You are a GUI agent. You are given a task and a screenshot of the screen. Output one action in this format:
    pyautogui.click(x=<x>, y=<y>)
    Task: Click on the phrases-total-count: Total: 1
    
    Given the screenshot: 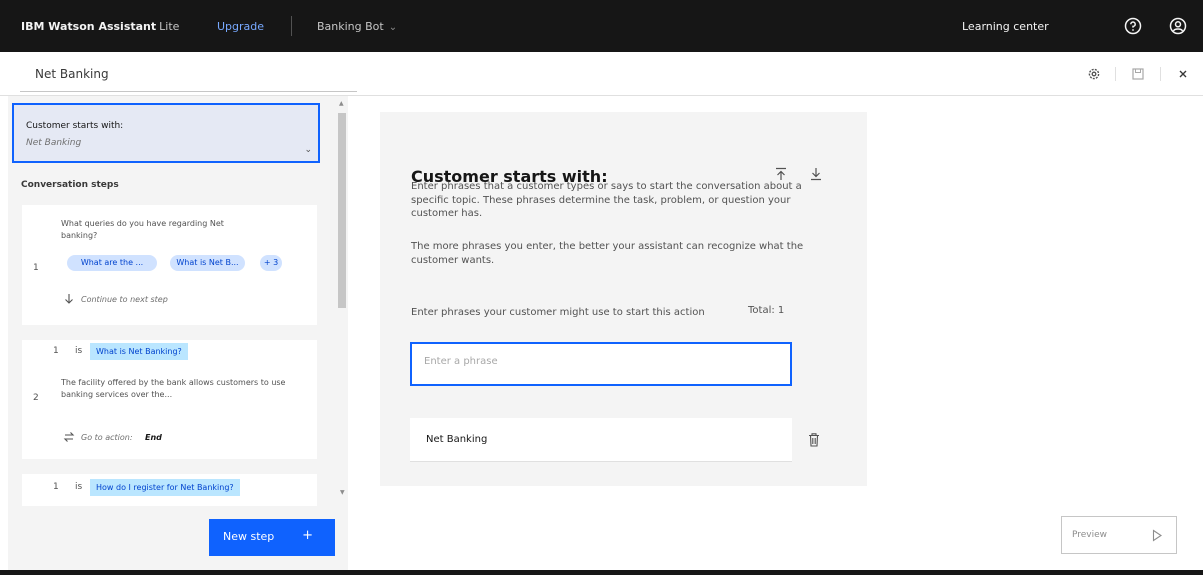 What is the action you would take?
    pyautogui.click(x=766, y=310)
    